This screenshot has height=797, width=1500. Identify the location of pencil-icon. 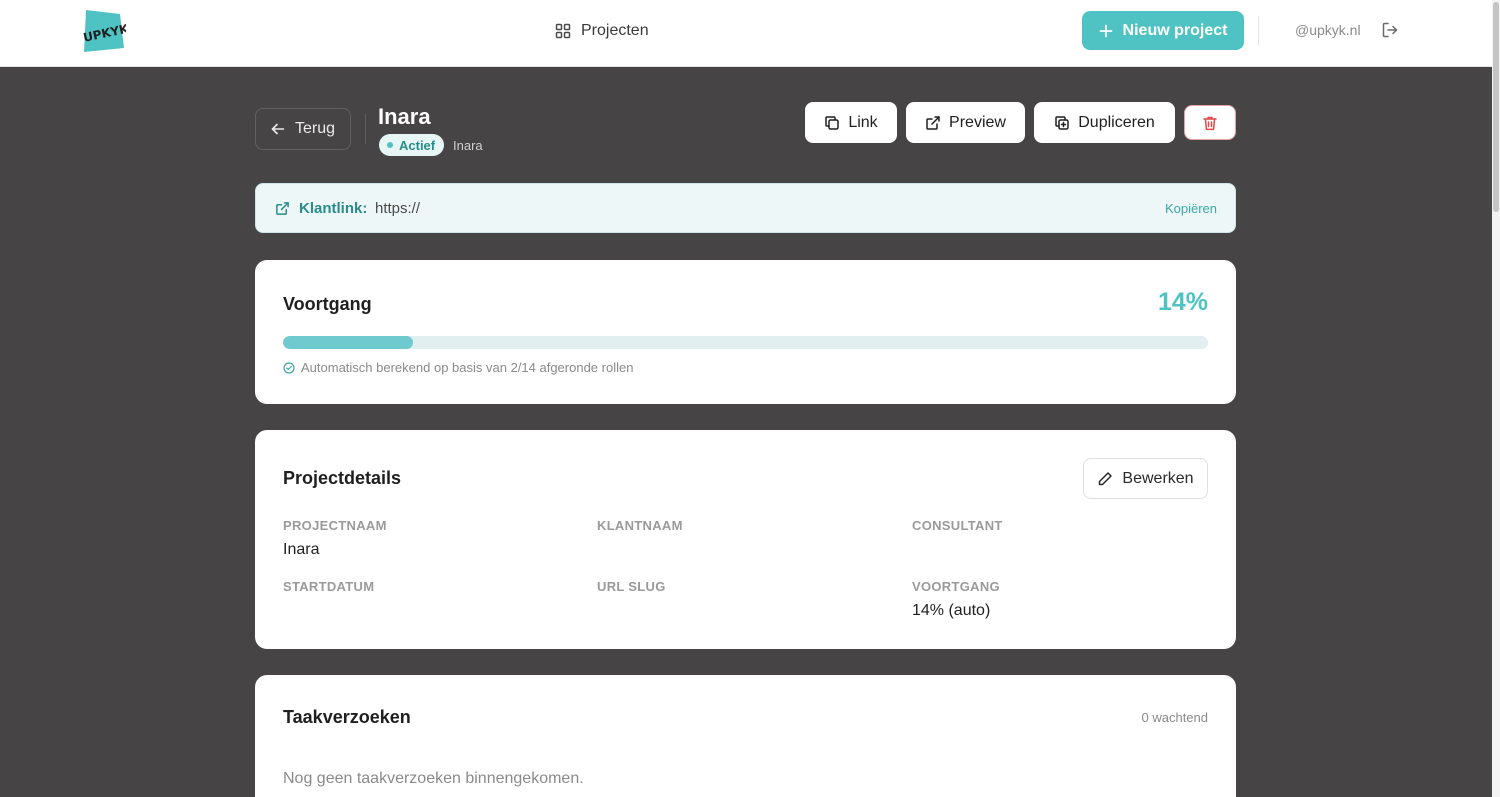
(1106, 478).